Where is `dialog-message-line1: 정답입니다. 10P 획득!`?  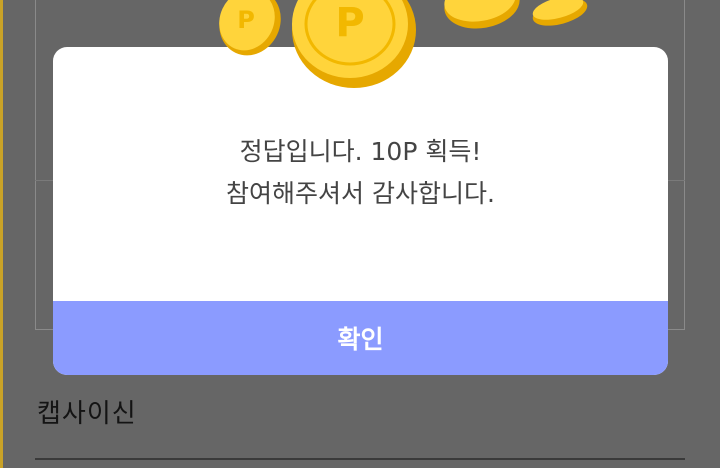 dialog-message-line1: 정답입니다. 10P 획득! is located at coordinates (360, 151).